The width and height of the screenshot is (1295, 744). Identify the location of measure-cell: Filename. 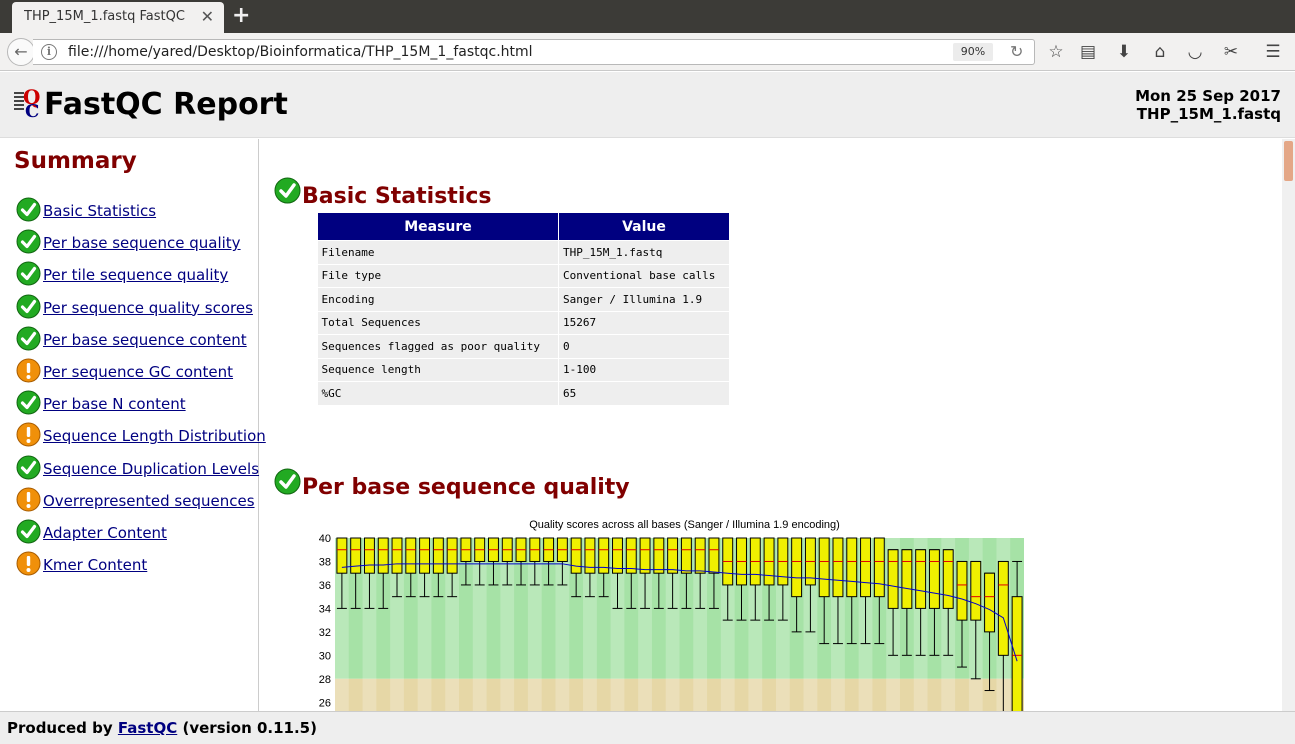
(438, 252).